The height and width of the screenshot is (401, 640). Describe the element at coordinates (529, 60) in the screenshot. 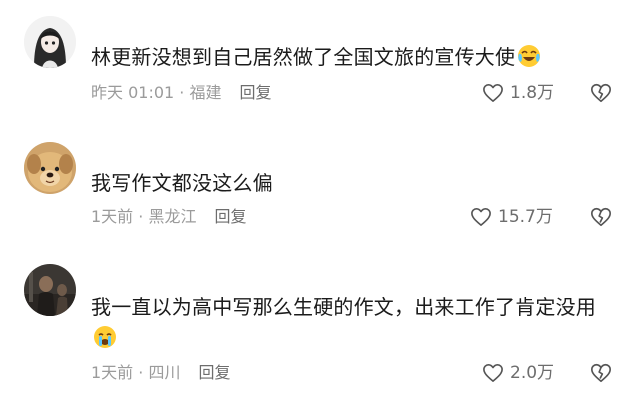

I see `laugh-cry-emoji-icon` at that location.